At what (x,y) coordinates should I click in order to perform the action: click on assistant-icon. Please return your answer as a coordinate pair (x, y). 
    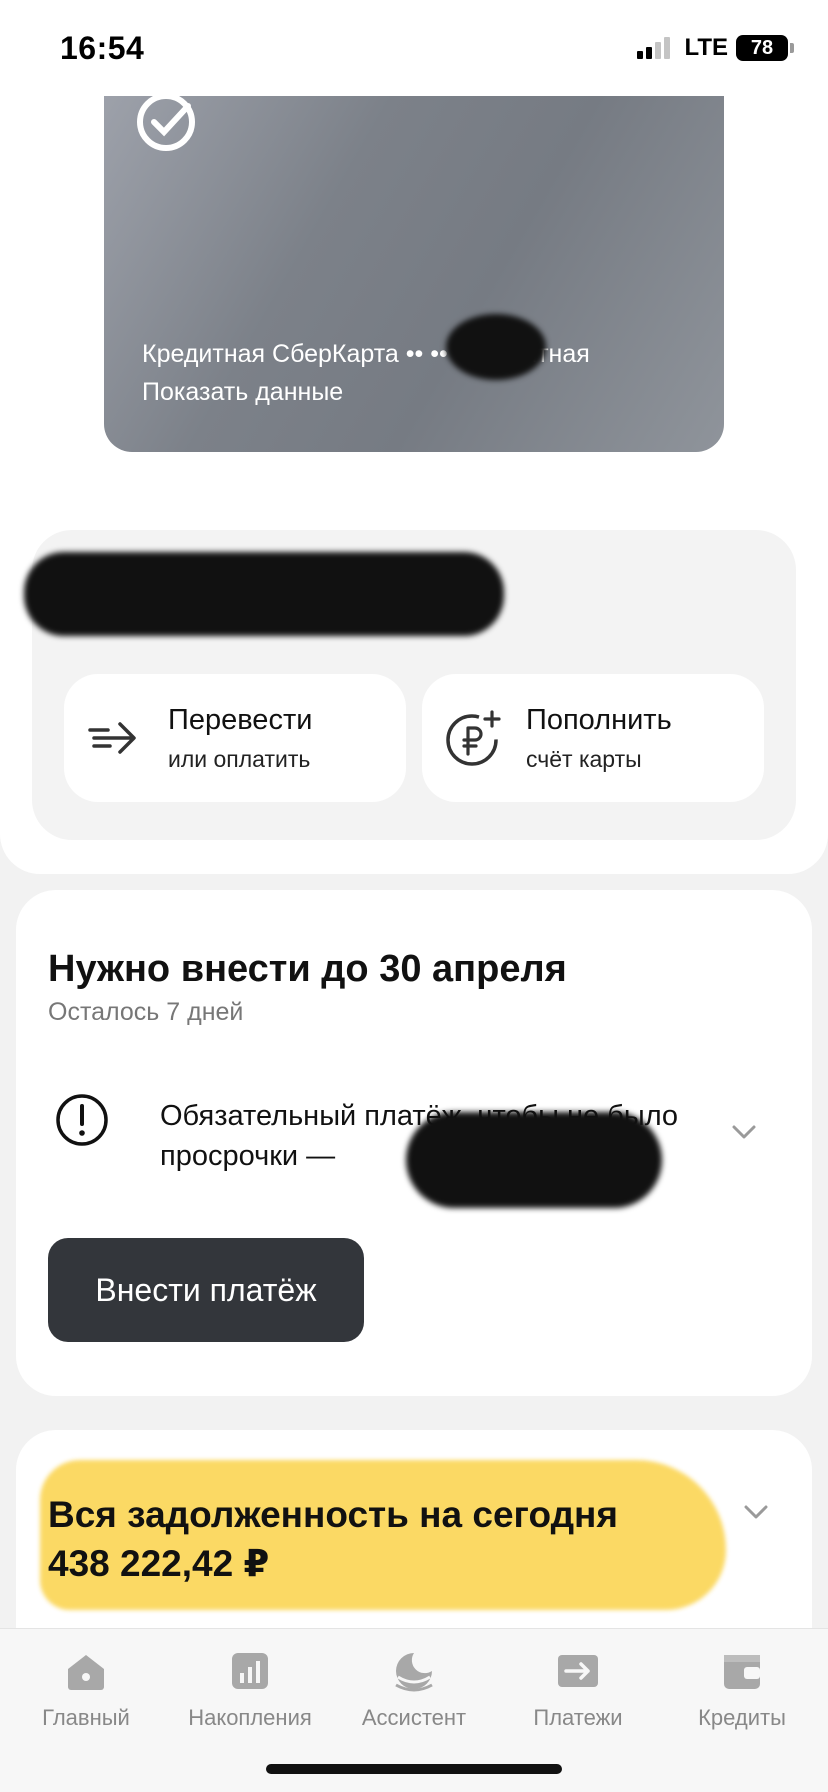
    Looking at the image, I should click on (414, 1672).